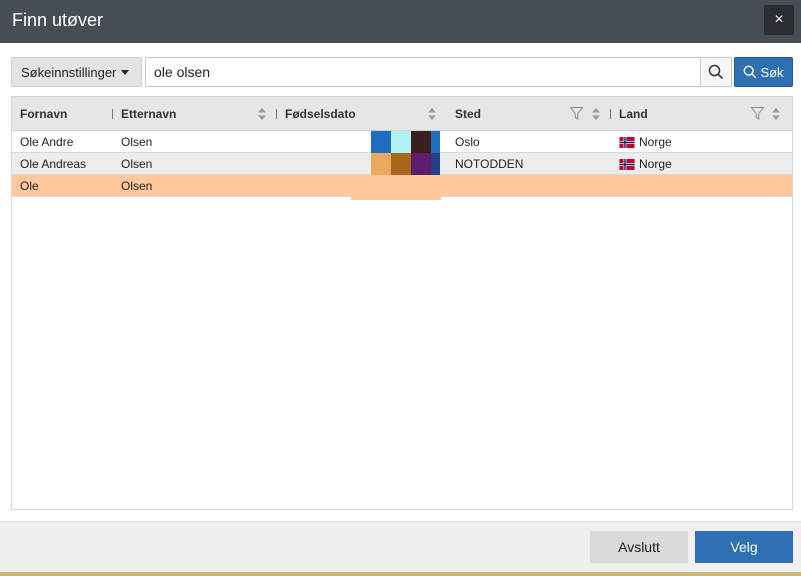 This screenshot has width=801, height=576. What do you see at coordinates (47, 142) in the screenshot?
I see `cell-fornavn: Ole Andre` at bounding box center [47, 142].